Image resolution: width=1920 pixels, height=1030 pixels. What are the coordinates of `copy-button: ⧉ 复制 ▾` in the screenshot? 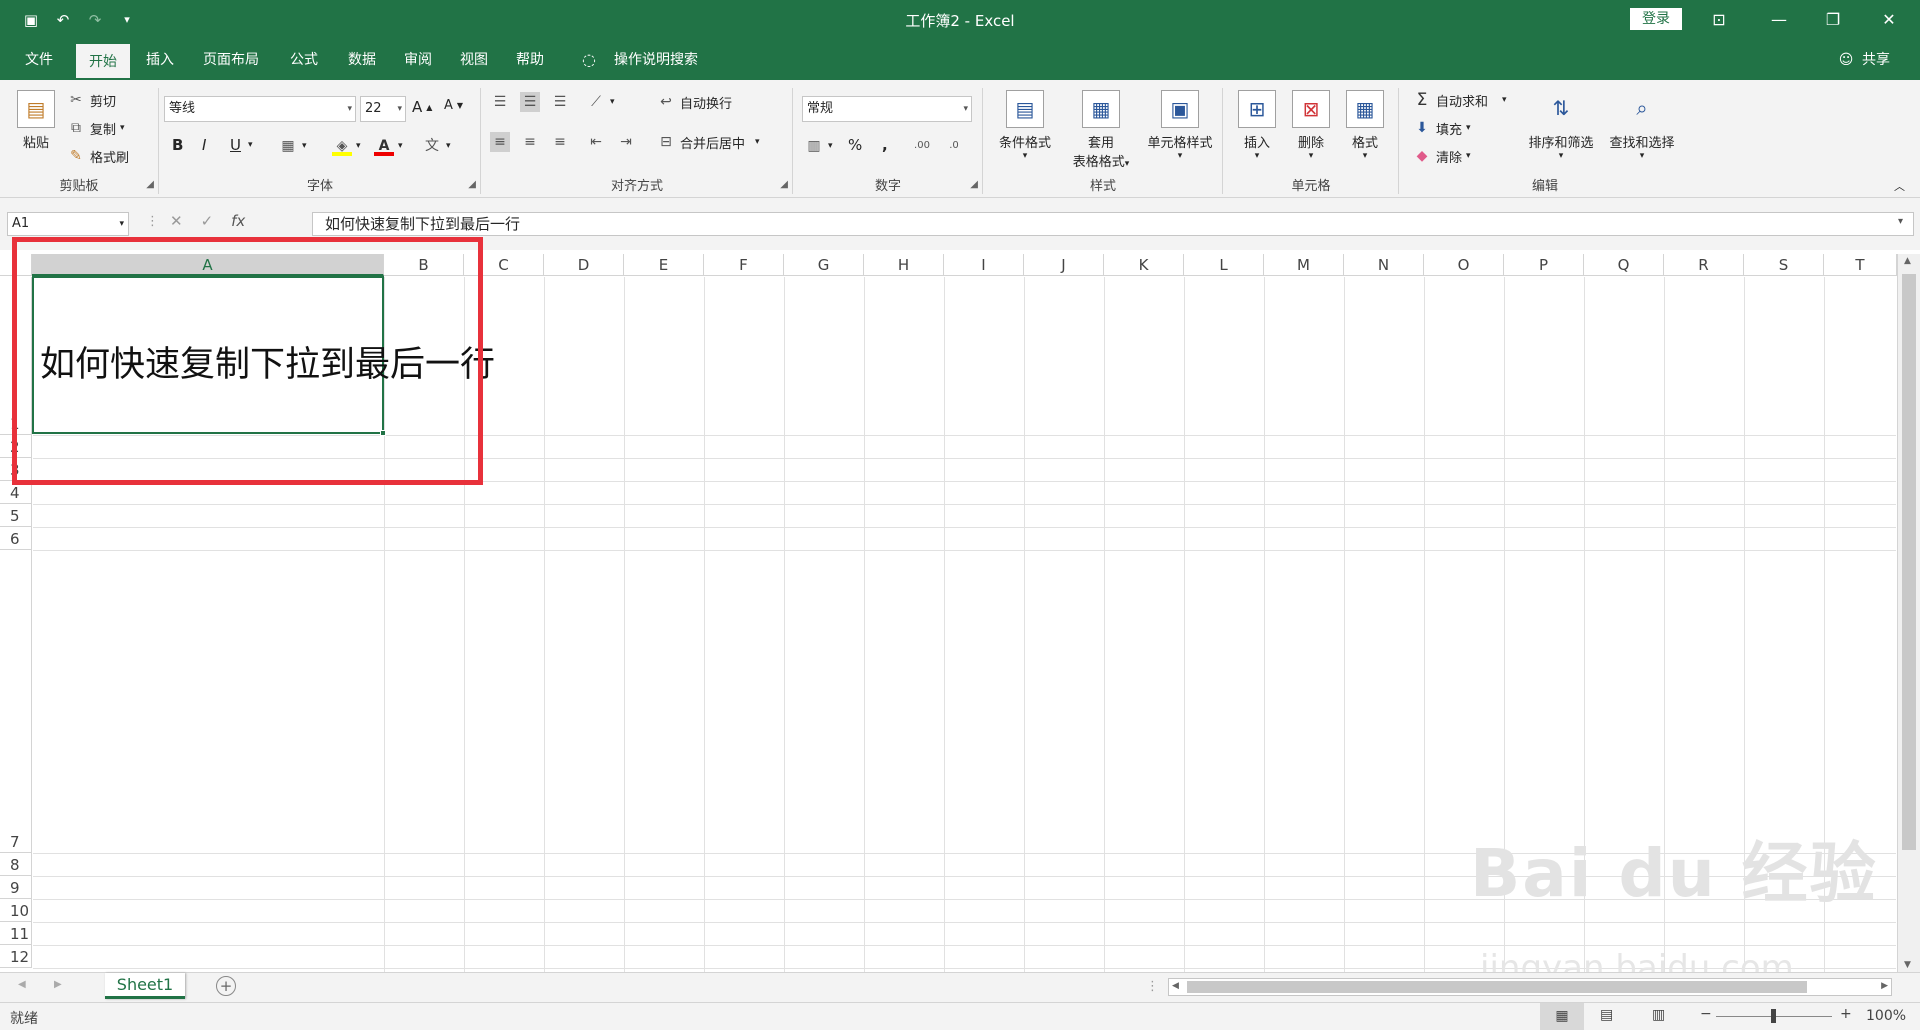 It's located at (95, 128).